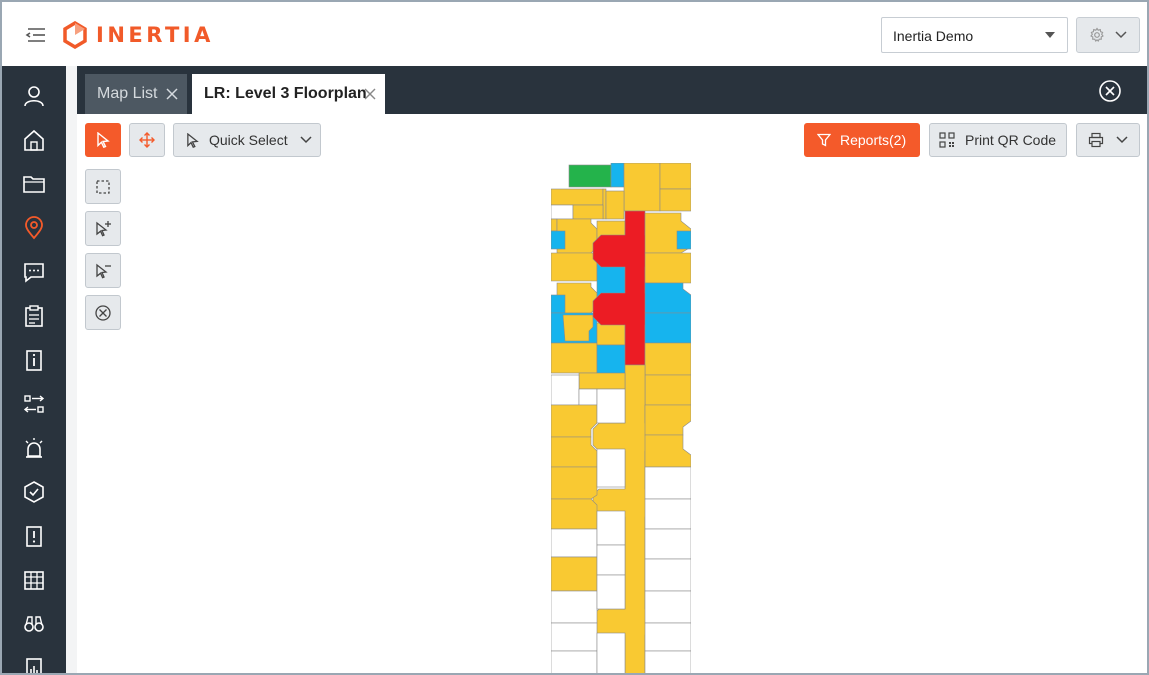 This screenshot has height=675, width=1149. I want to click on sidebar-item-transfer, so click(34, 404).